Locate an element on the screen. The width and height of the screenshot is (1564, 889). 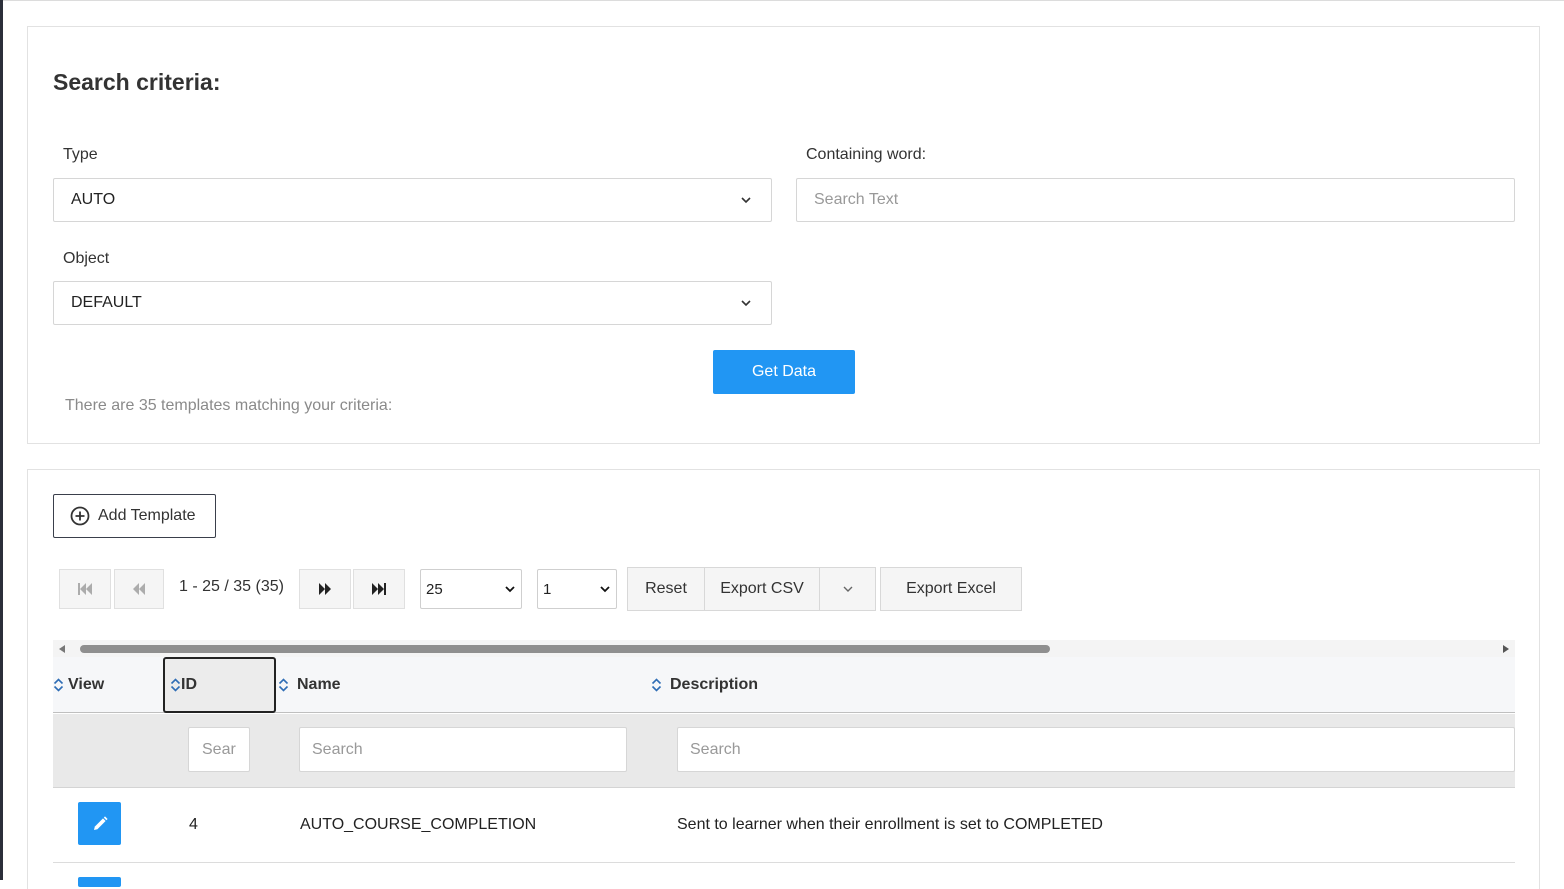
add-template-button: Add Template is located at coordinates (134, 516).